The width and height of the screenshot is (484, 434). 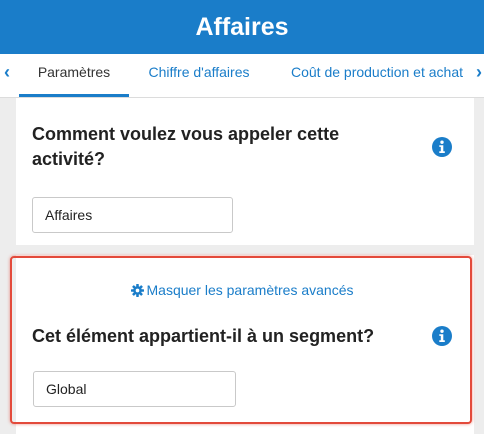 I want to click on tab-label: Chiffre d'affaires, so click(x=199, y=72).